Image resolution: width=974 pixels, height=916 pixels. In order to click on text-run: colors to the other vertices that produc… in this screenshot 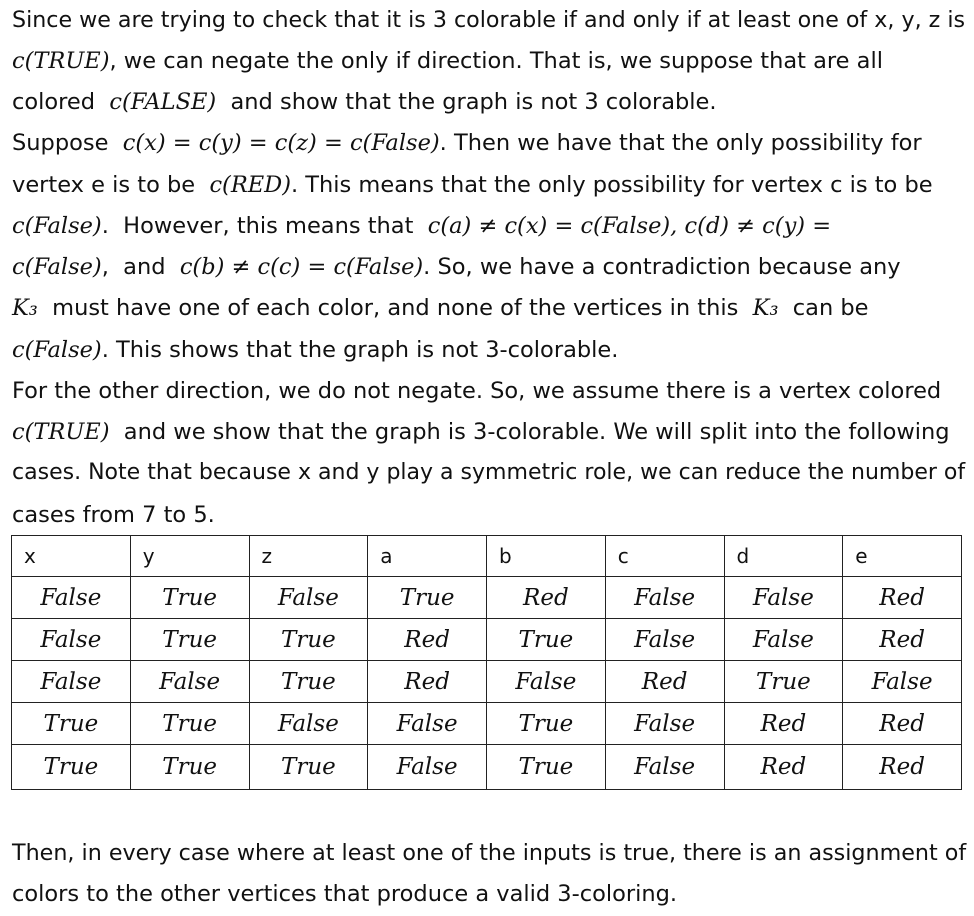, I will do `click(345, 894)`.